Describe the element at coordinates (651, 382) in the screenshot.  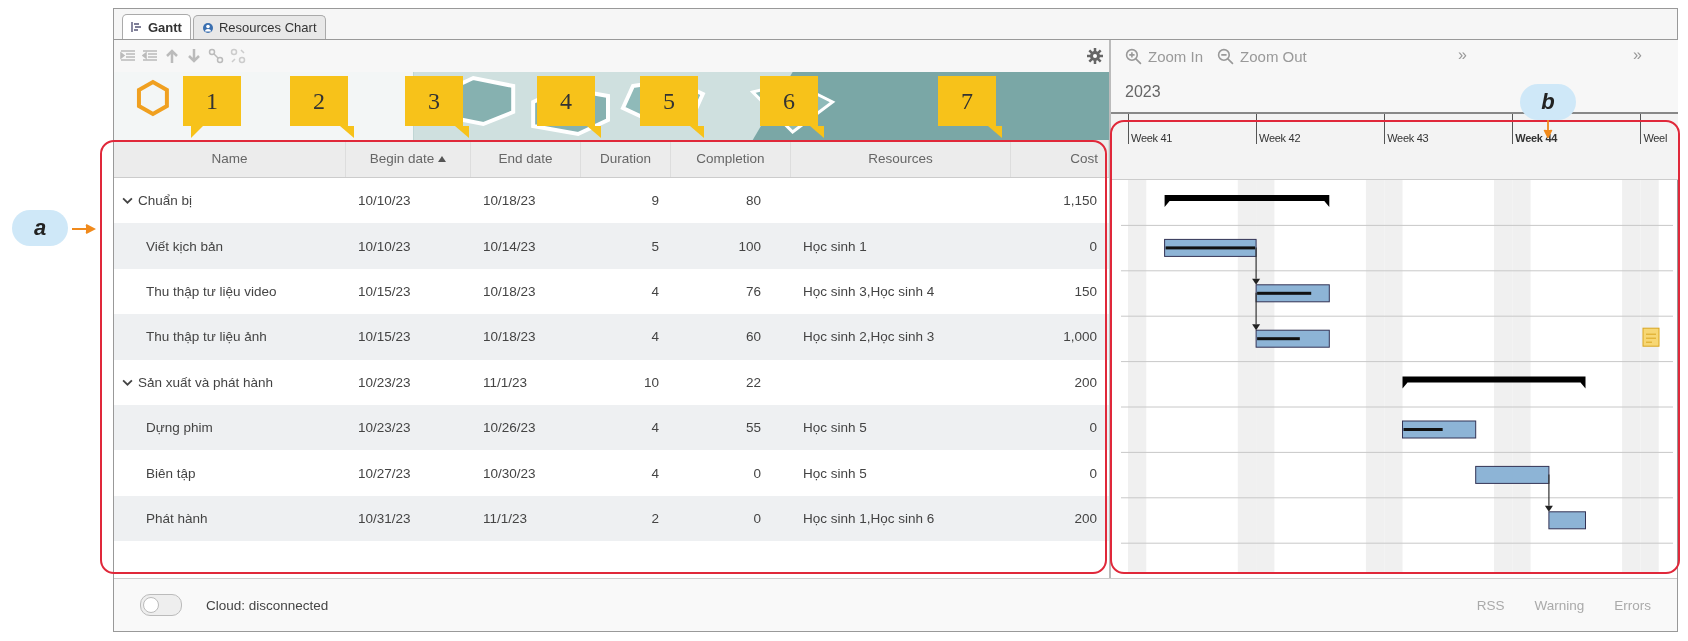
I see `duration-cell: 10` at that location.